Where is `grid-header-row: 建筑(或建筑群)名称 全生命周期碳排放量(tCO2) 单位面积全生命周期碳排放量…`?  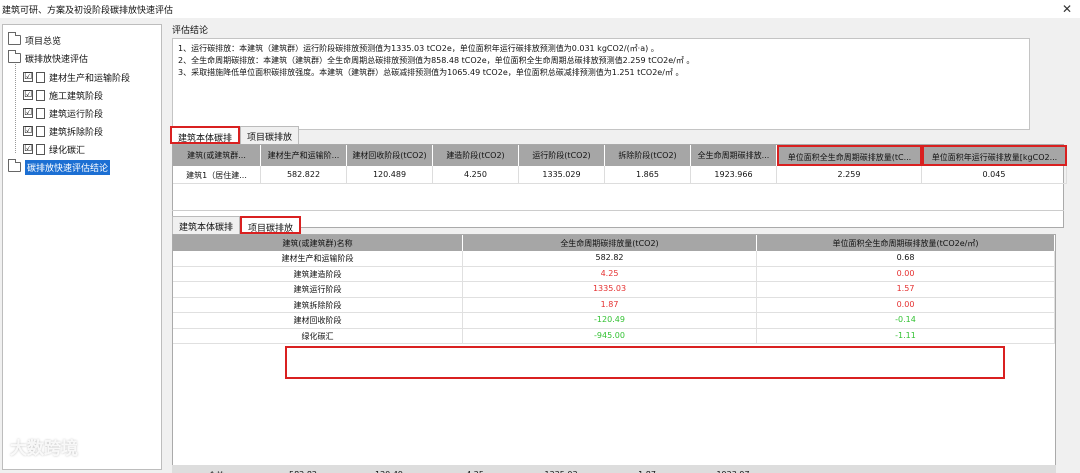 grid-header-row: 建筑(或建筑群)名称 全生命周期碳排放量(tCO2) 单位面积全生命周期碳排放量… is located at coordinates (614, 243).